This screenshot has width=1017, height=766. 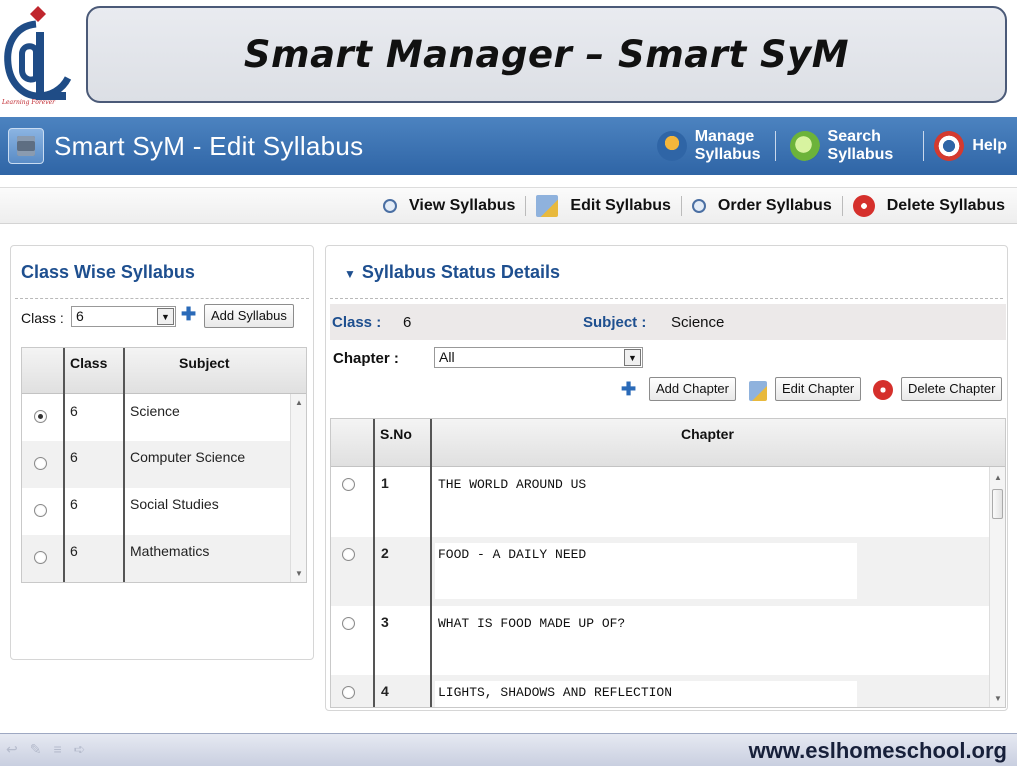 I want to click on order-syllabus-button: Order Syllabus, so click(x=762, y=206).